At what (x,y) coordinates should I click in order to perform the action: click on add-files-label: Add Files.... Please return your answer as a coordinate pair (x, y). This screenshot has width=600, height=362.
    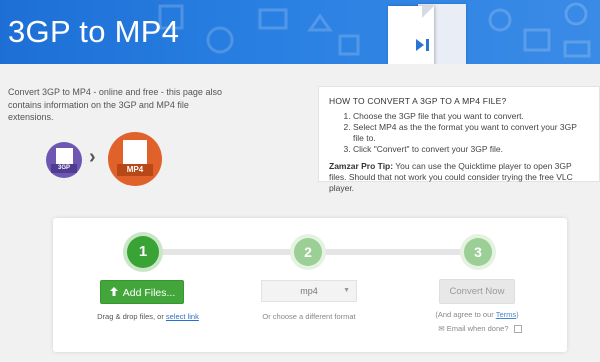
    Looking at the image, I should click on (149, 293).